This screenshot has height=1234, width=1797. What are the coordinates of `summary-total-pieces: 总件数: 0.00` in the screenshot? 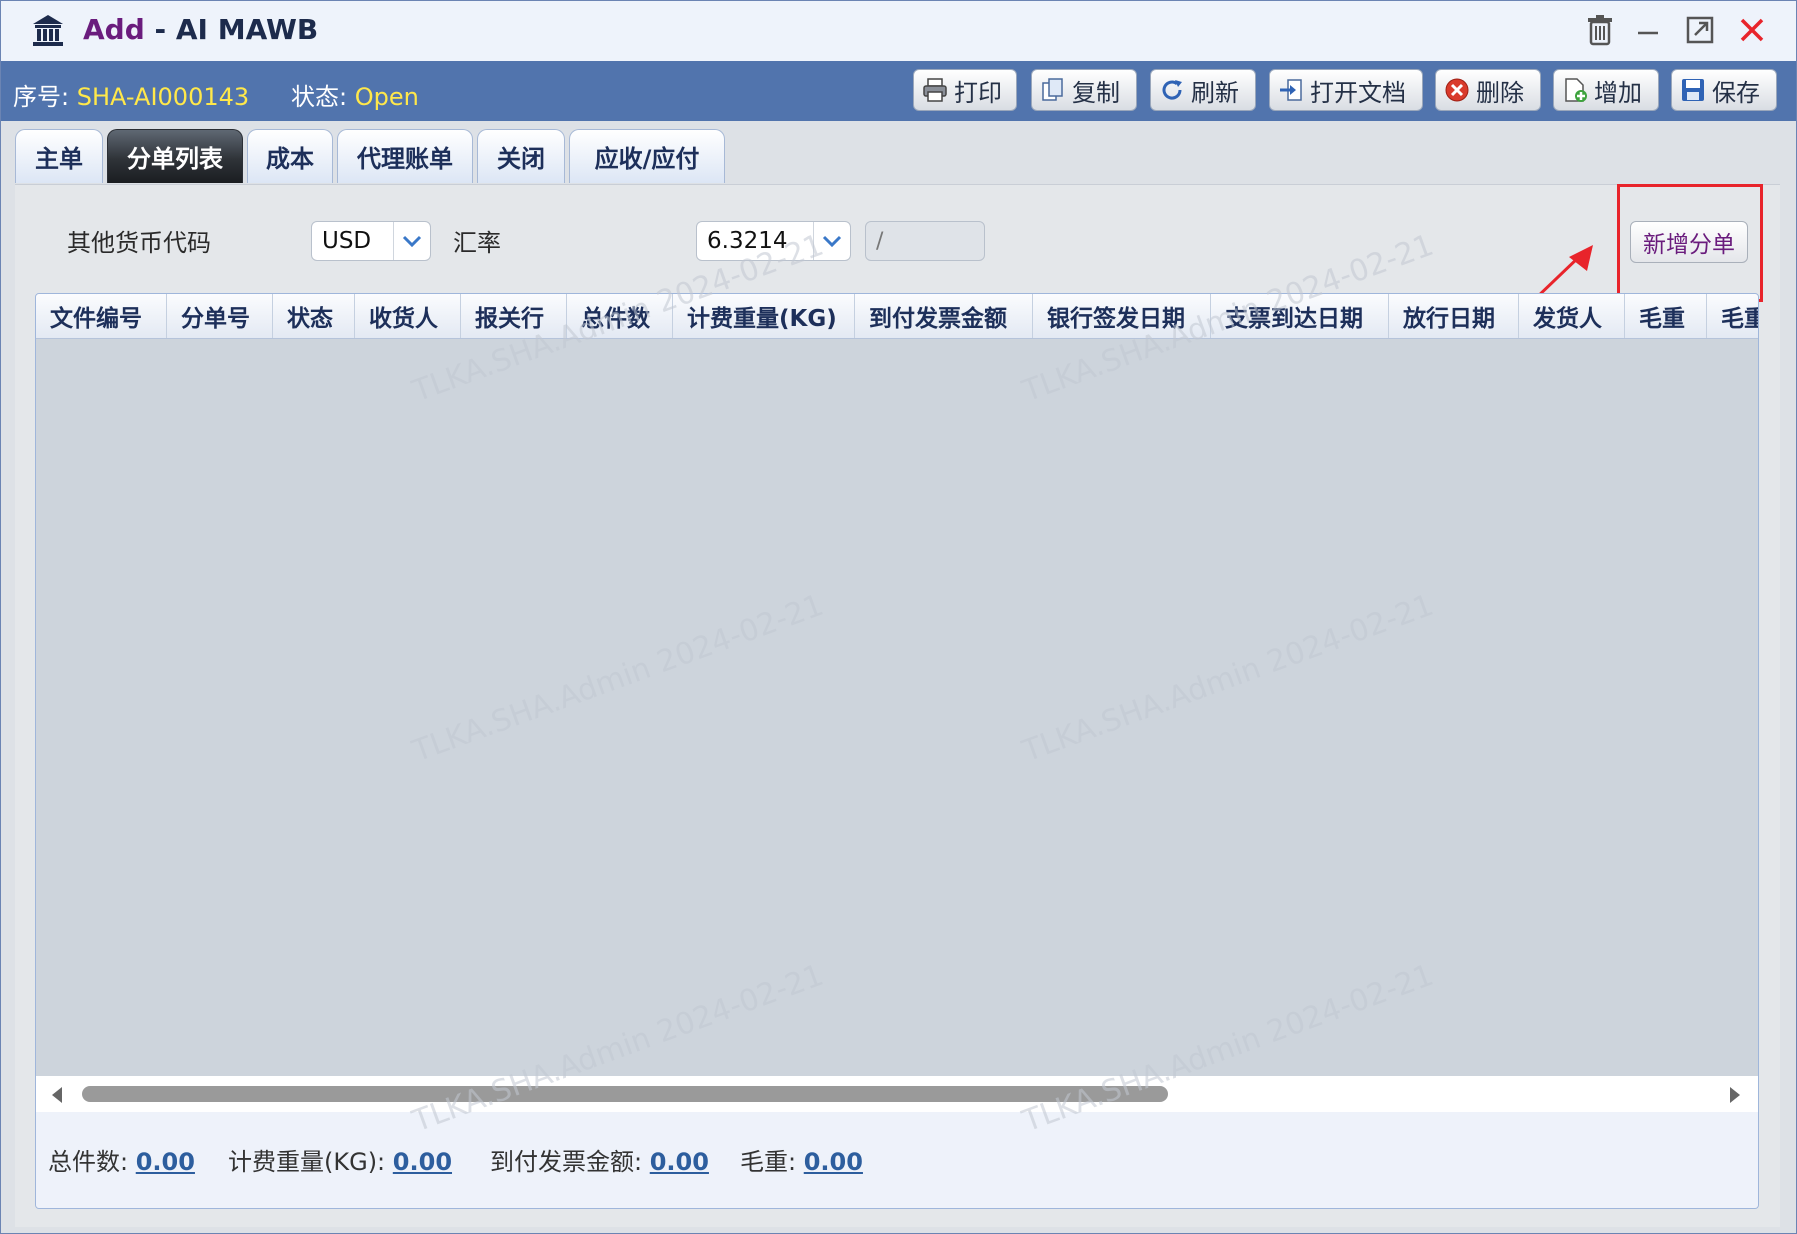 It's located at (121, 1159).